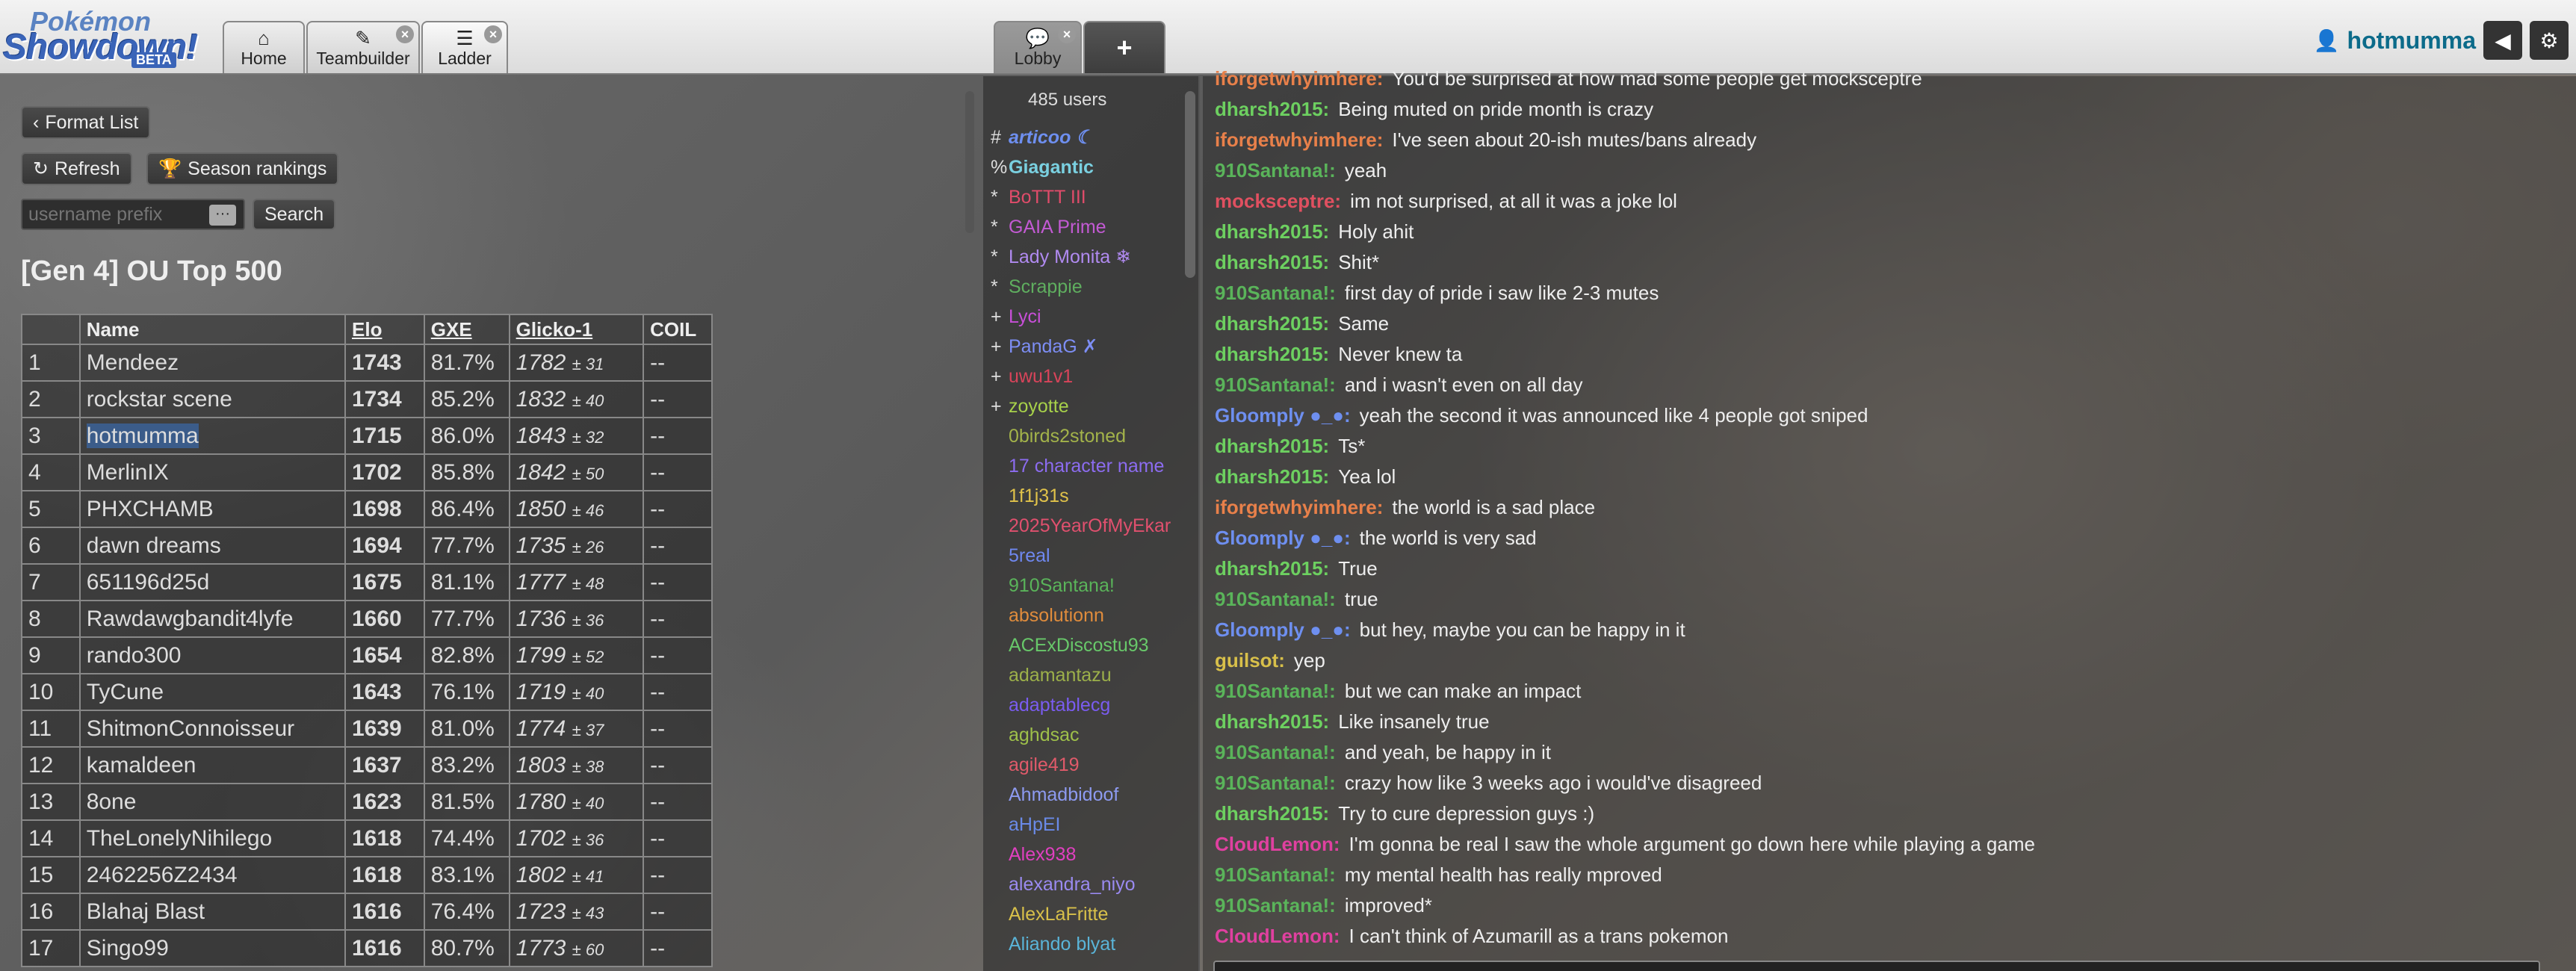 The height and width of the screenshot is (971, 2576). I want to click on player-name: rockstar scene, so click(159, 399).